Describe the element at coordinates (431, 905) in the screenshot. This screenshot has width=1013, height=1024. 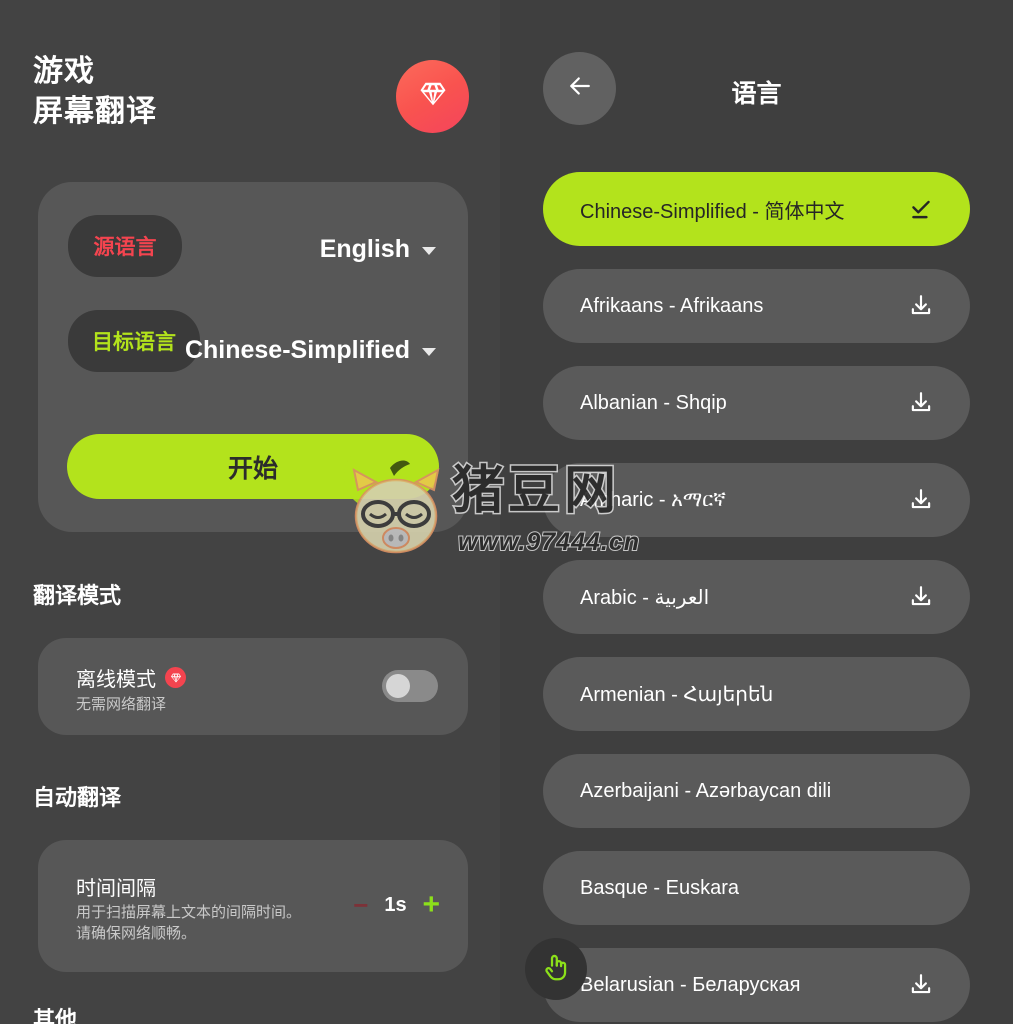
I see `interval-increment-button: +` at that location.